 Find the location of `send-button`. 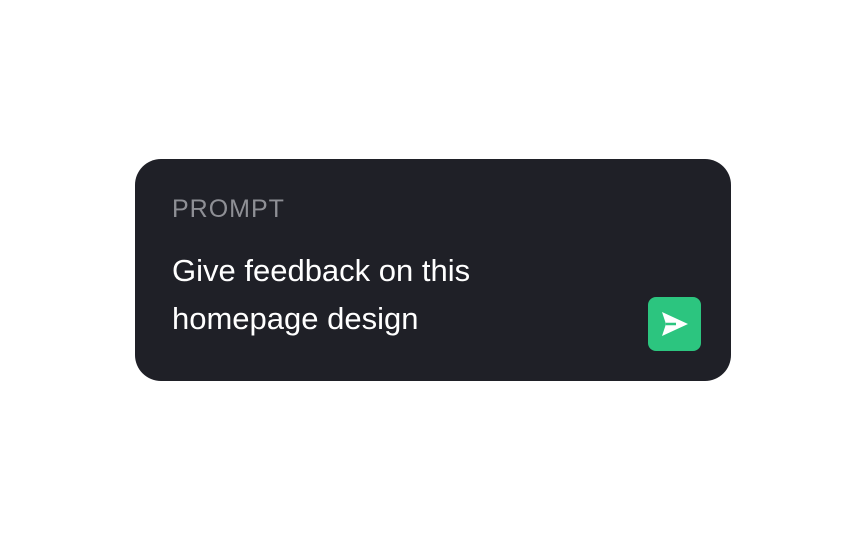

send-button is located at coordinates (674, 324).